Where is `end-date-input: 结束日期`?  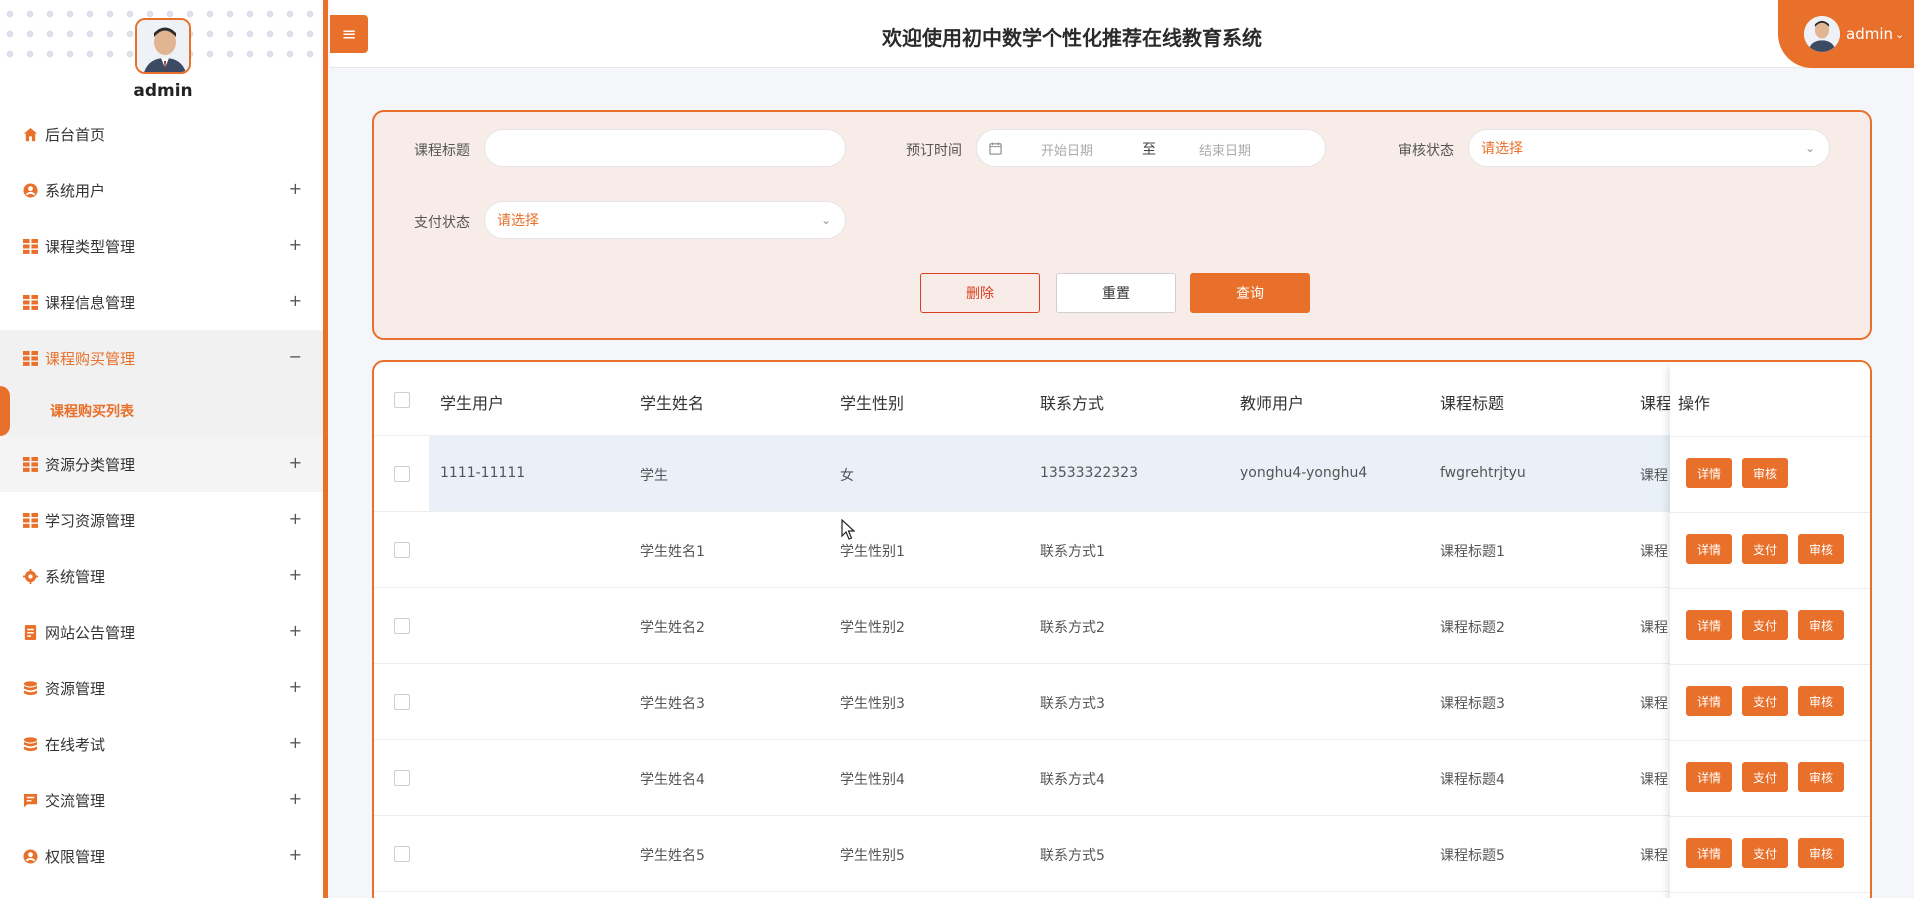 end-date-input: 结束日期 is located at coordinates (1225, 149).